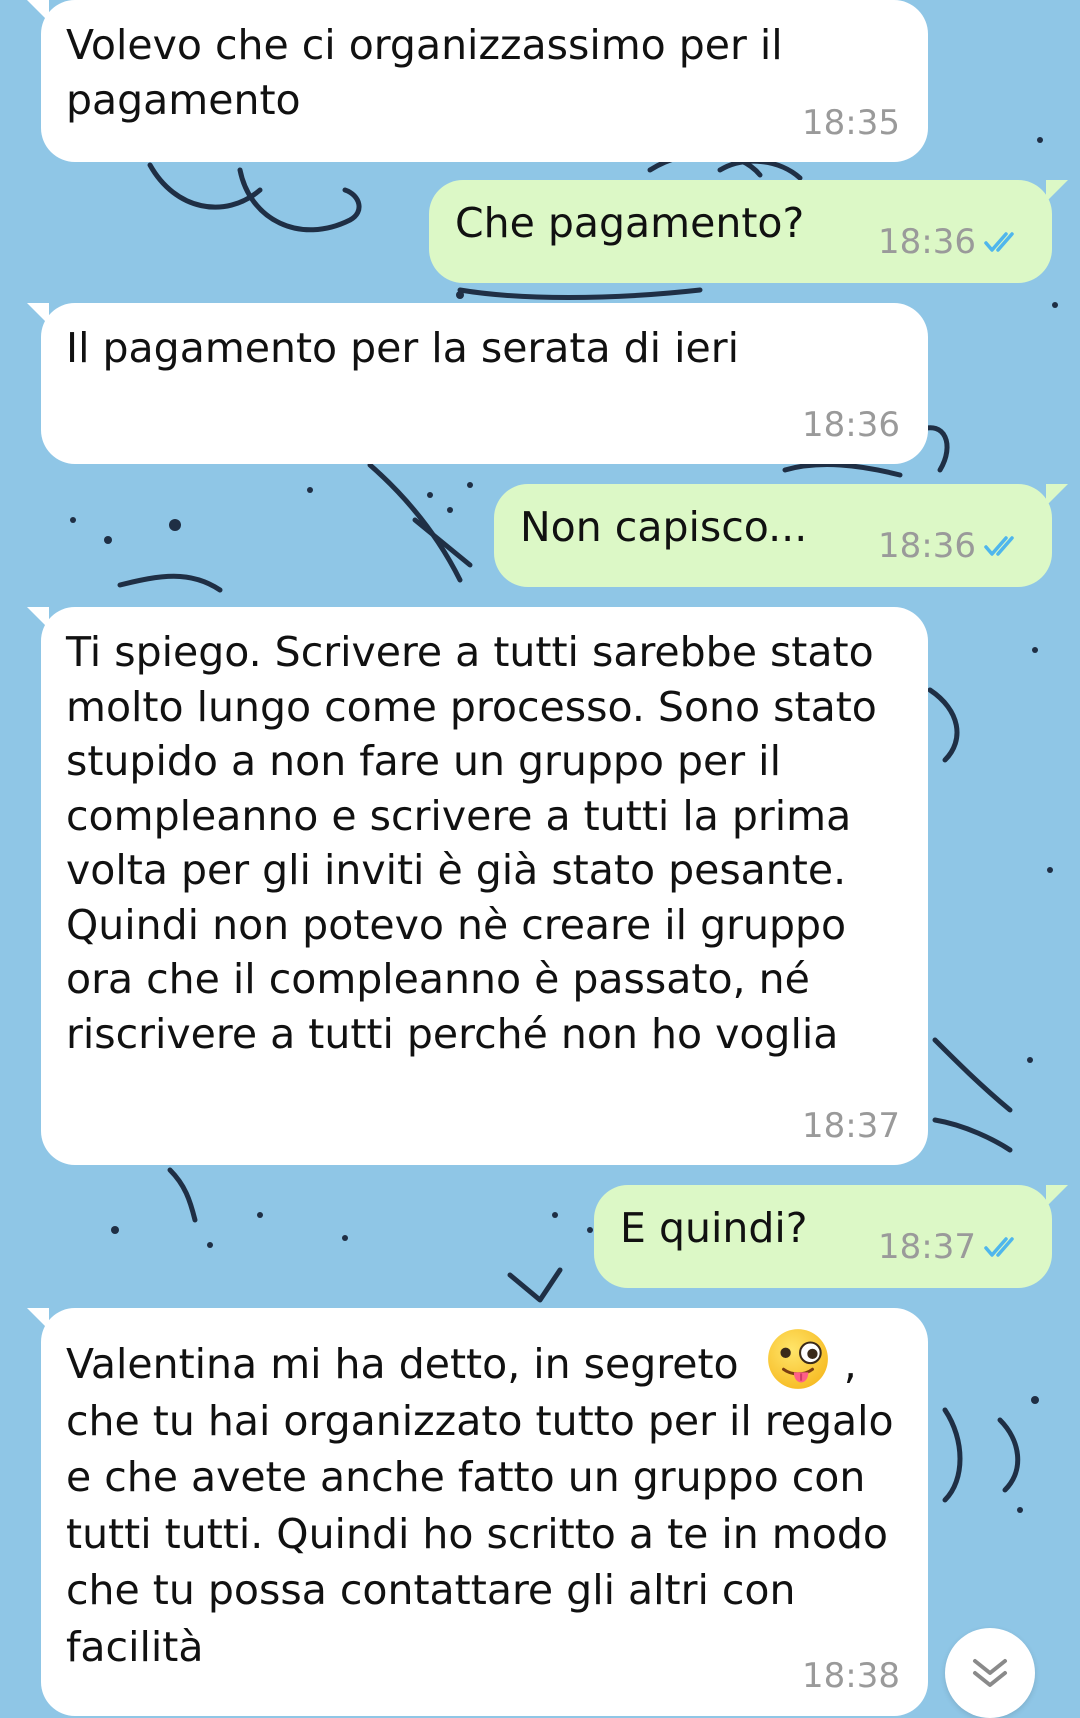  I want to click on scroll-to-bottom-button, so click(990, 1673).